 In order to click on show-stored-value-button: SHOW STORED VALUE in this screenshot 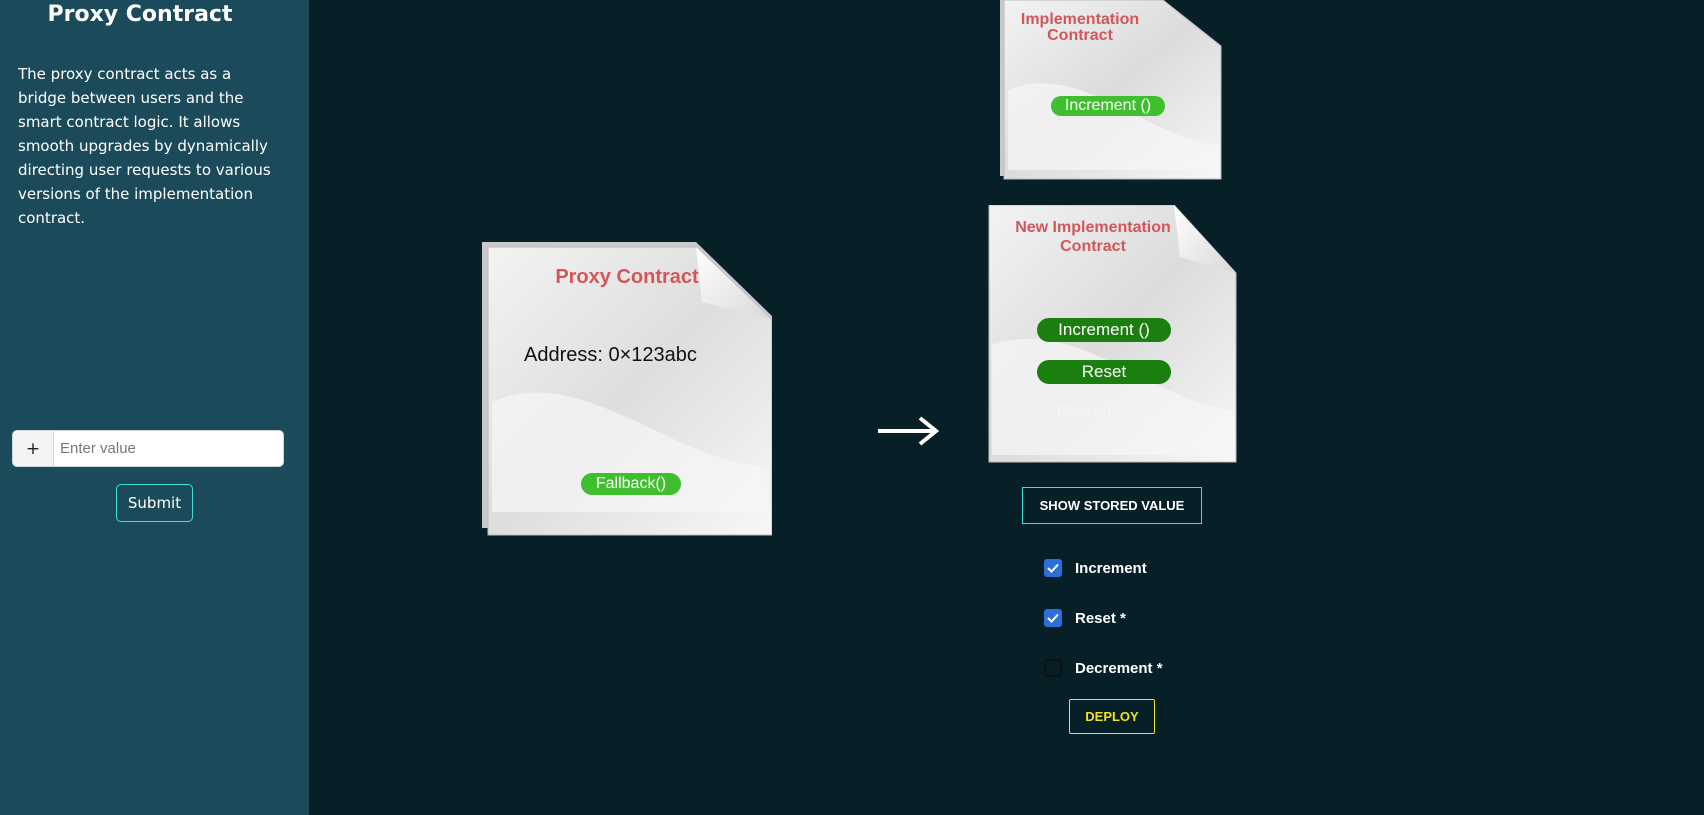, I will do `click(1112, 505)`.